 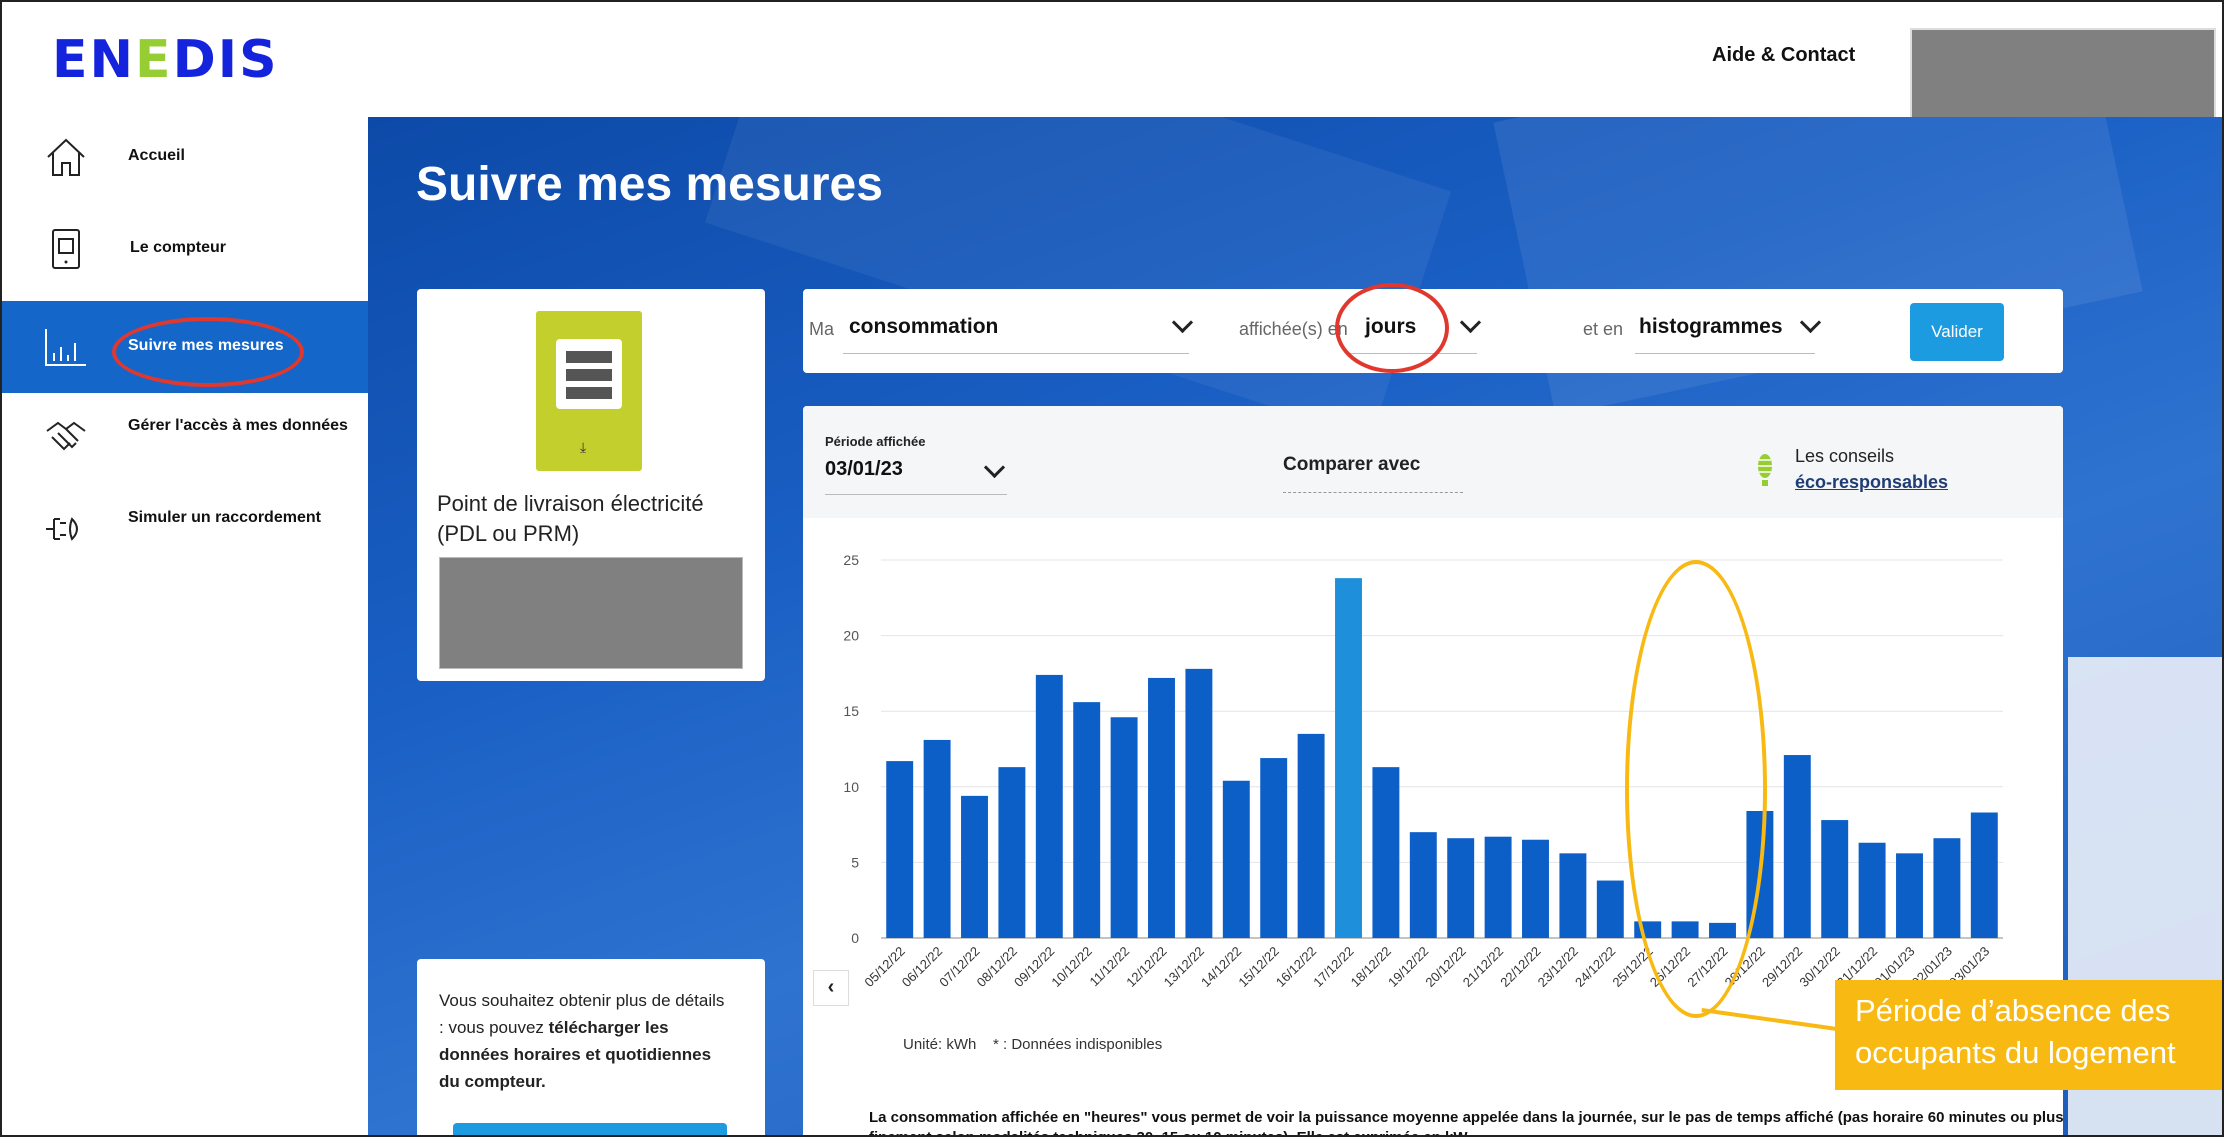 What do you see at coordinates (1957, 332) in the screenshot?
I see `validate-button: Valider` at bounding box center [1957, 332].